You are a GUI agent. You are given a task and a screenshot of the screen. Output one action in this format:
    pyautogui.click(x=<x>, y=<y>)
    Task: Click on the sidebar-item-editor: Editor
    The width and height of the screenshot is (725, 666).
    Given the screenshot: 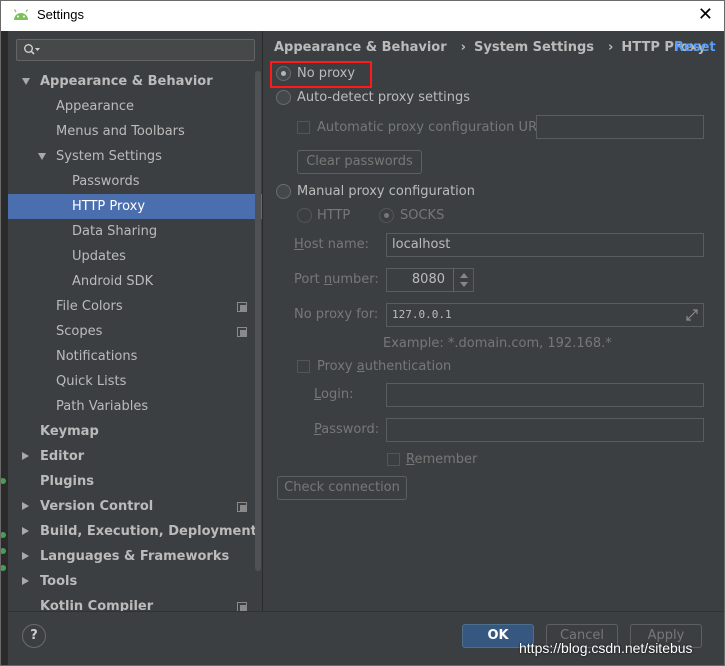 What is the action you would take?
    pyautogui.click(x=135, y=456)
    